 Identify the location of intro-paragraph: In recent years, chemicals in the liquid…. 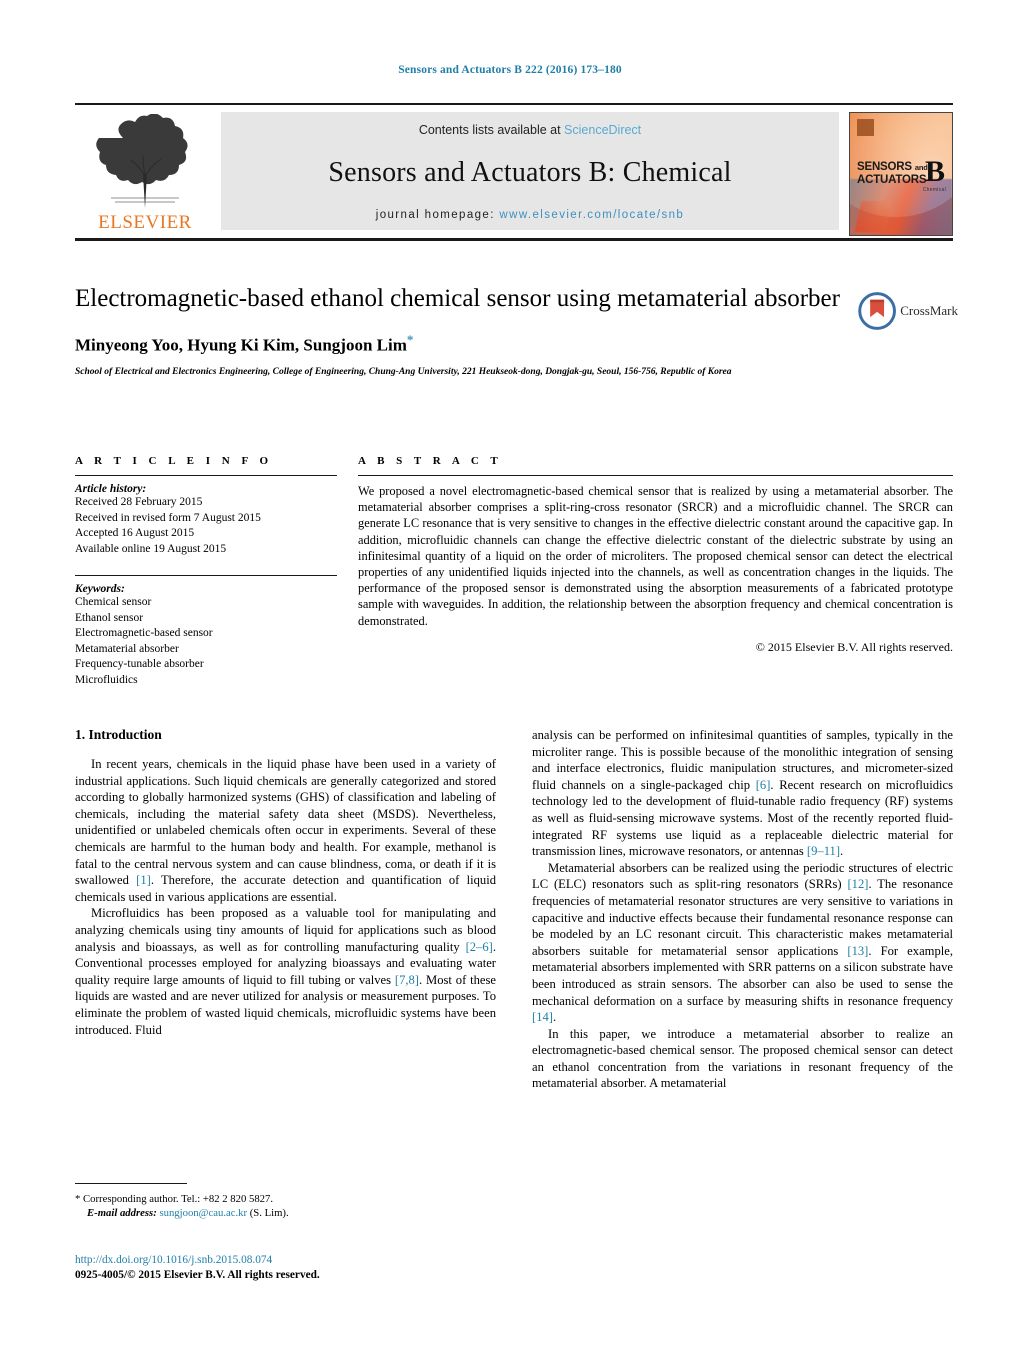
(285, 830).